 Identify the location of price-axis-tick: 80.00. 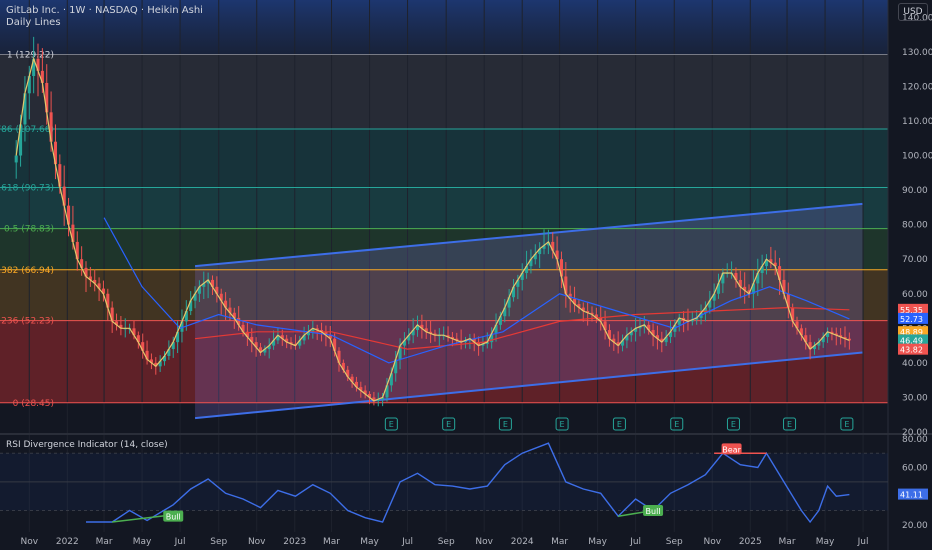
(915, 226).